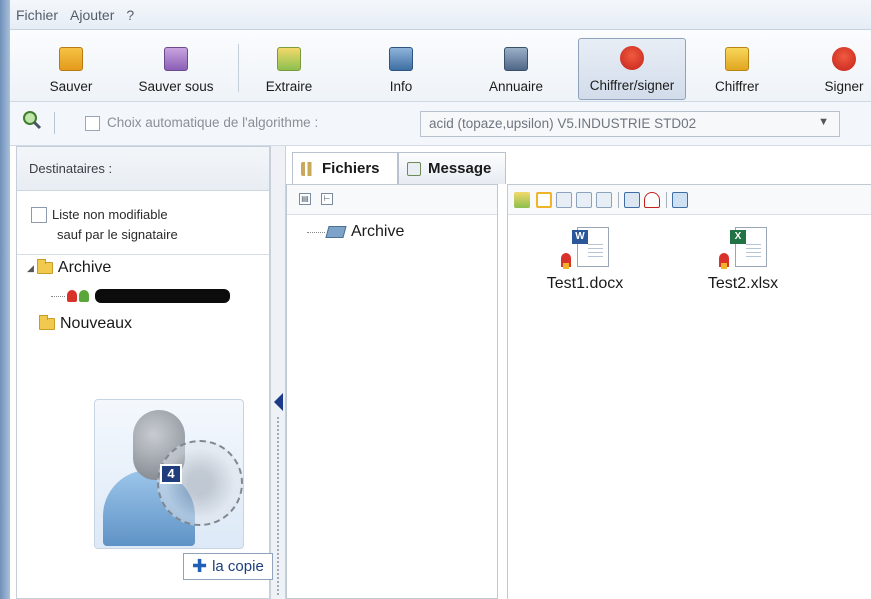 Image resolution: width=871 pixels, height=599 pixels. Describe the element at coordinates (96, 323) in the screenshot. I see `tree-item-nouveaux-label: Nouveaux` at that location.